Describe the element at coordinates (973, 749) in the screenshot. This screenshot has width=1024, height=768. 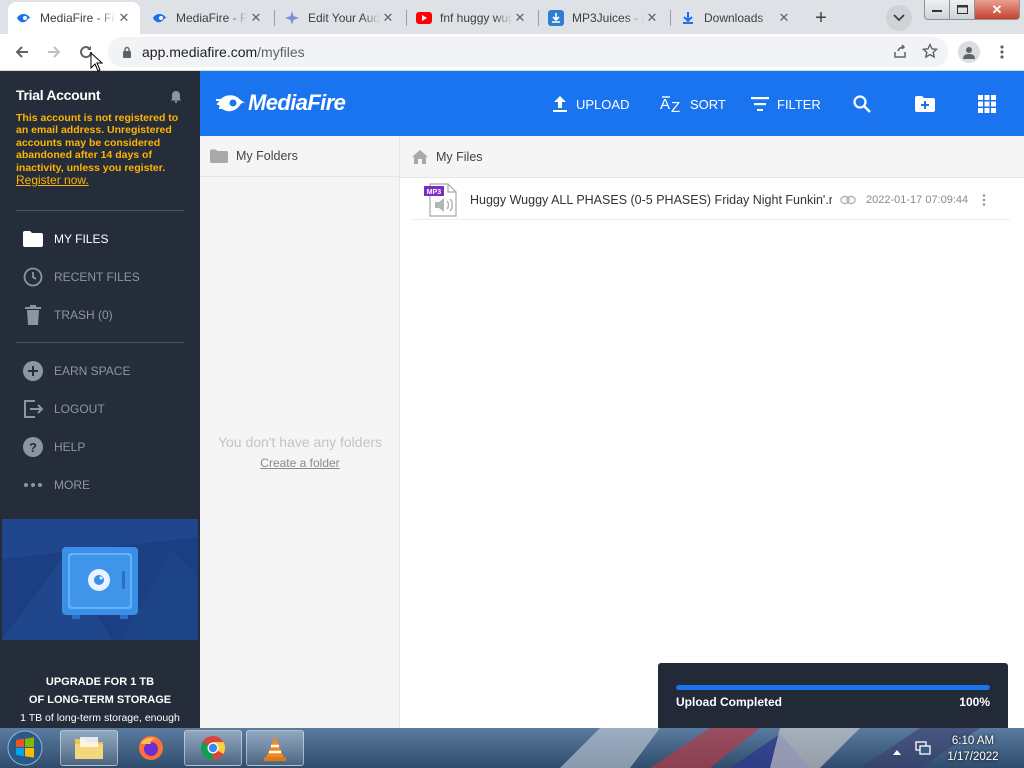
I see `system-clock: 6:10 AM 1/17/2022` at that location.